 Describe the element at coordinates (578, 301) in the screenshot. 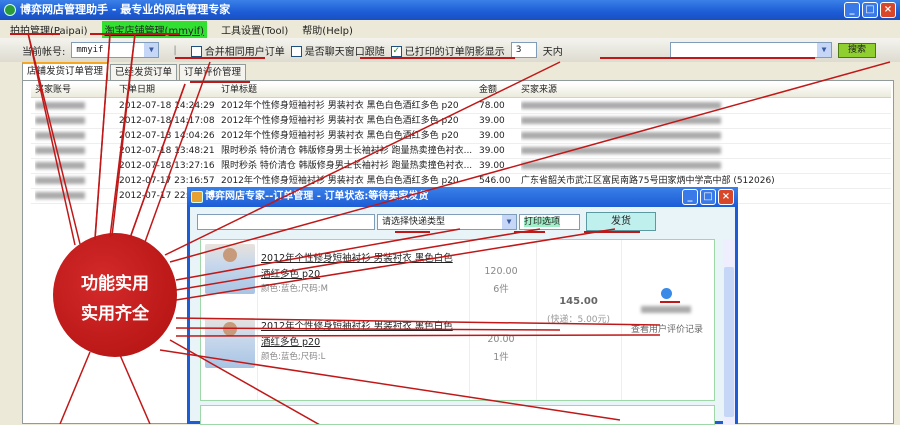

I see `order-total: 145.00` at that location.